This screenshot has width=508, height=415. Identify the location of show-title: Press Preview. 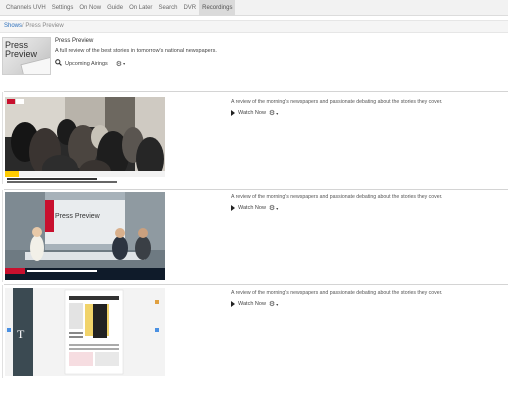
(74, 41).